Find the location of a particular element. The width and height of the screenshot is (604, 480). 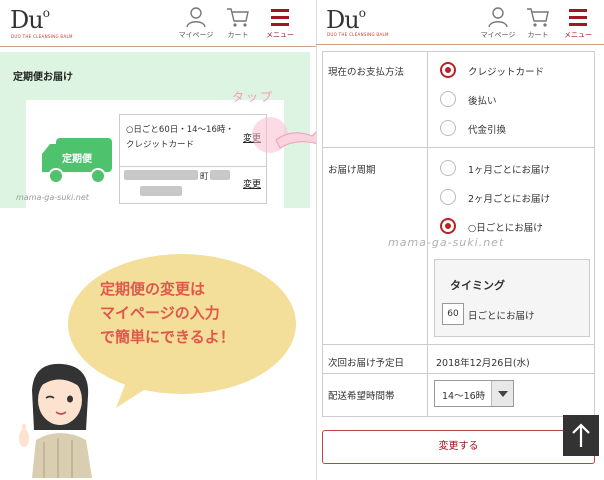

cart-nav: カート is located at coordinates (238, 23).